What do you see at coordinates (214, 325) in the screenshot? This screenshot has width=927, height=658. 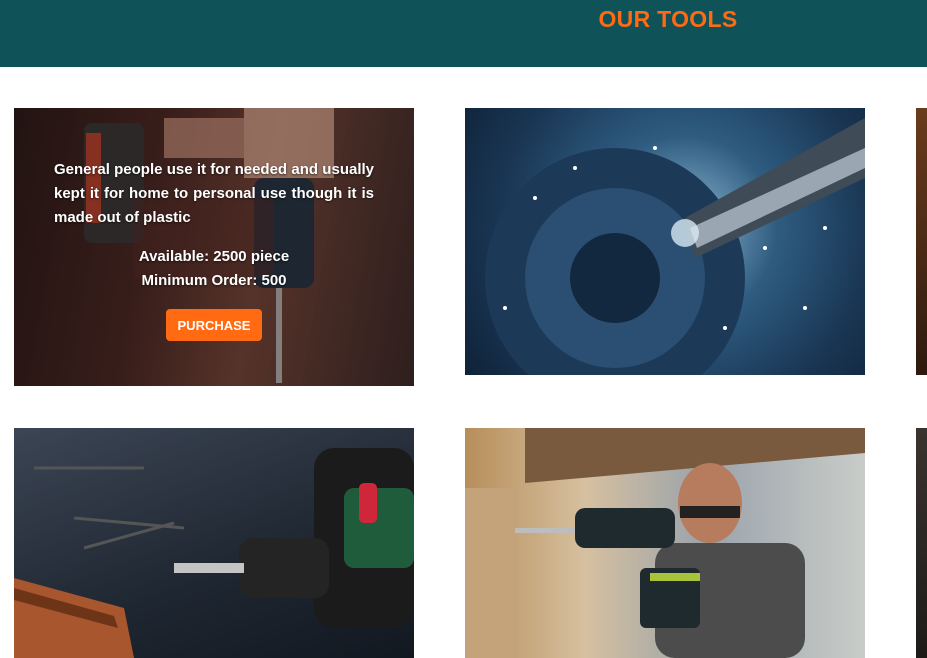 I see `purchase-button: PURCHASE` at bounding box center [214, 325].